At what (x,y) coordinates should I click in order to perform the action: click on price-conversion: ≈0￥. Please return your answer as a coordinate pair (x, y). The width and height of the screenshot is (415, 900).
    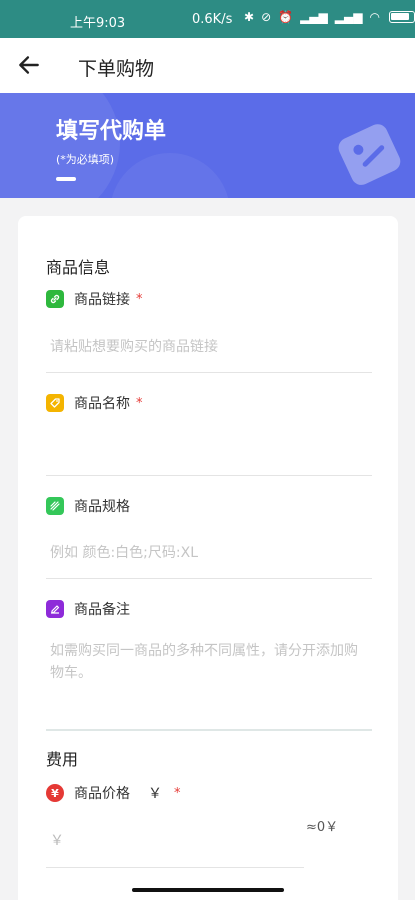
    Looking at the image, I should click on (322, 827).